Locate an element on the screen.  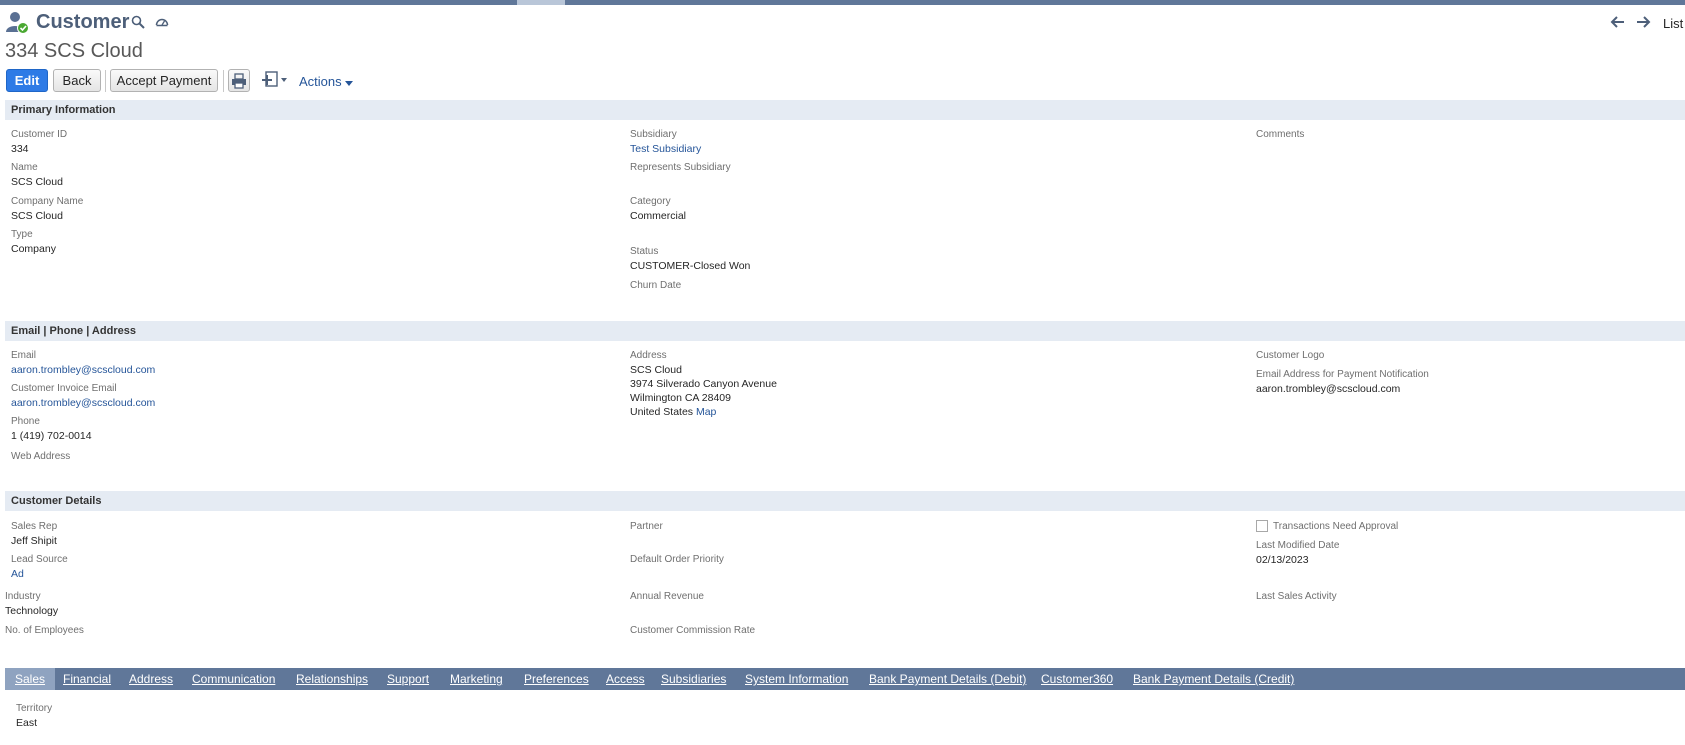
tab-financial: Financial is located at coordinates (87, 679).